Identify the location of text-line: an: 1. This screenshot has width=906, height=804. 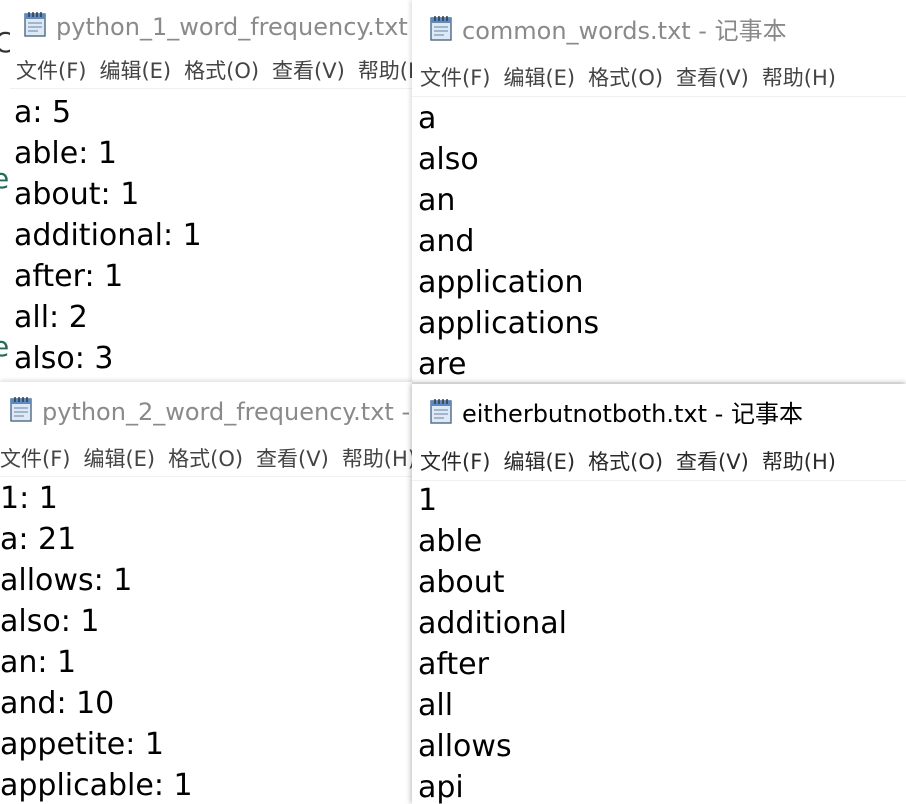
(38, 662).